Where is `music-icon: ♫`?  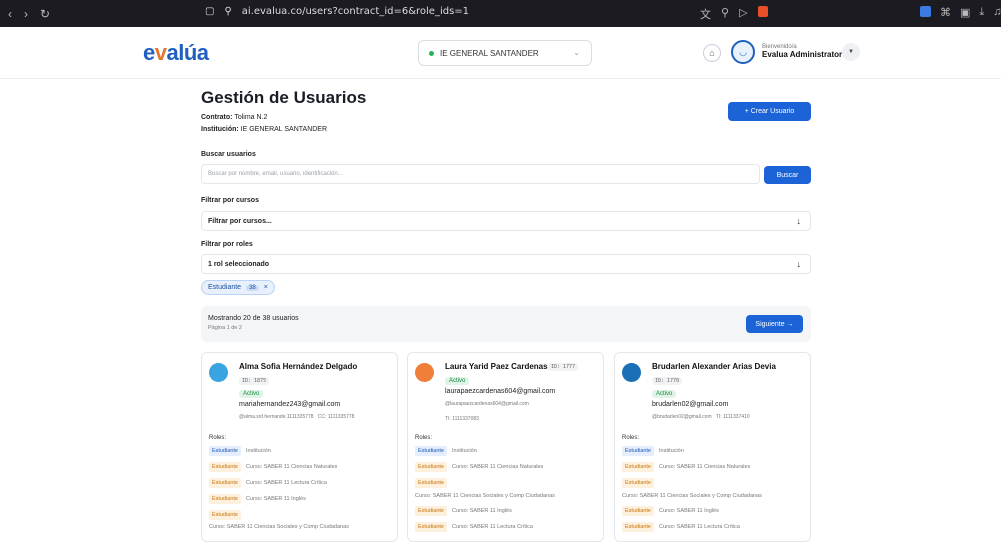
music-icon: ♫ is located at coordinates (997, 12).